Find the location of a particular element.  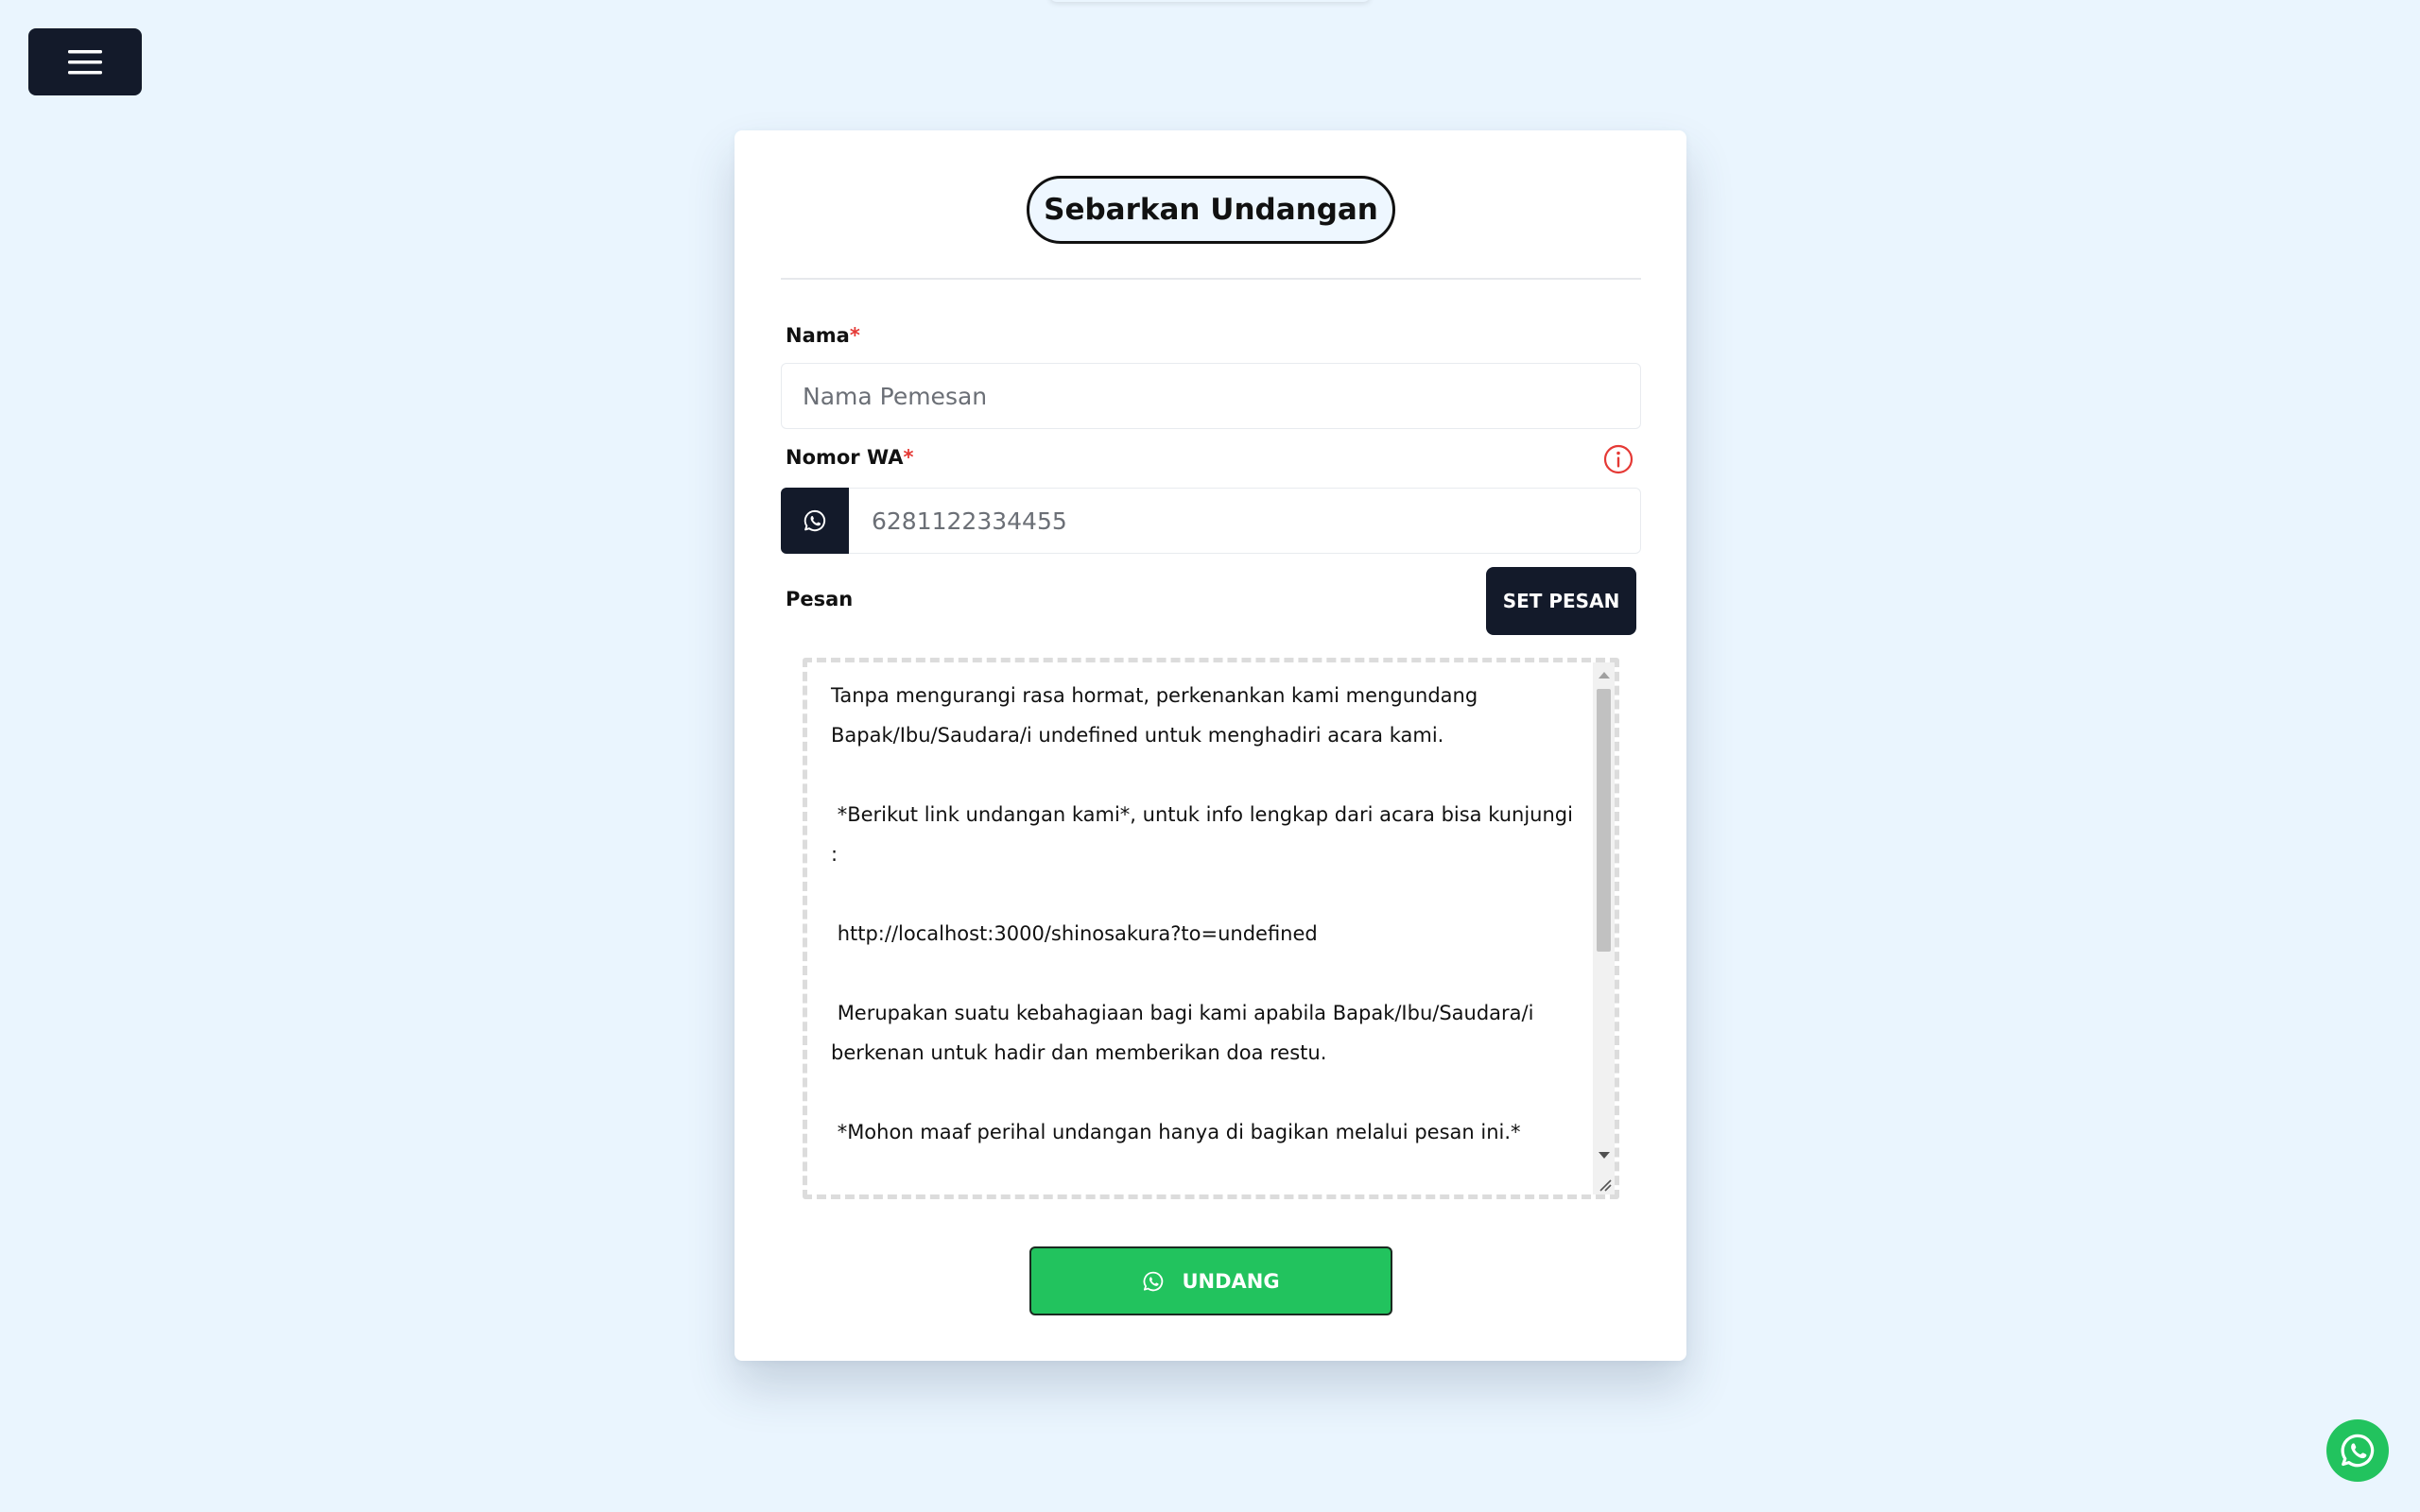

wa-label: Nomor WA* is located at coordinates (849, 457).